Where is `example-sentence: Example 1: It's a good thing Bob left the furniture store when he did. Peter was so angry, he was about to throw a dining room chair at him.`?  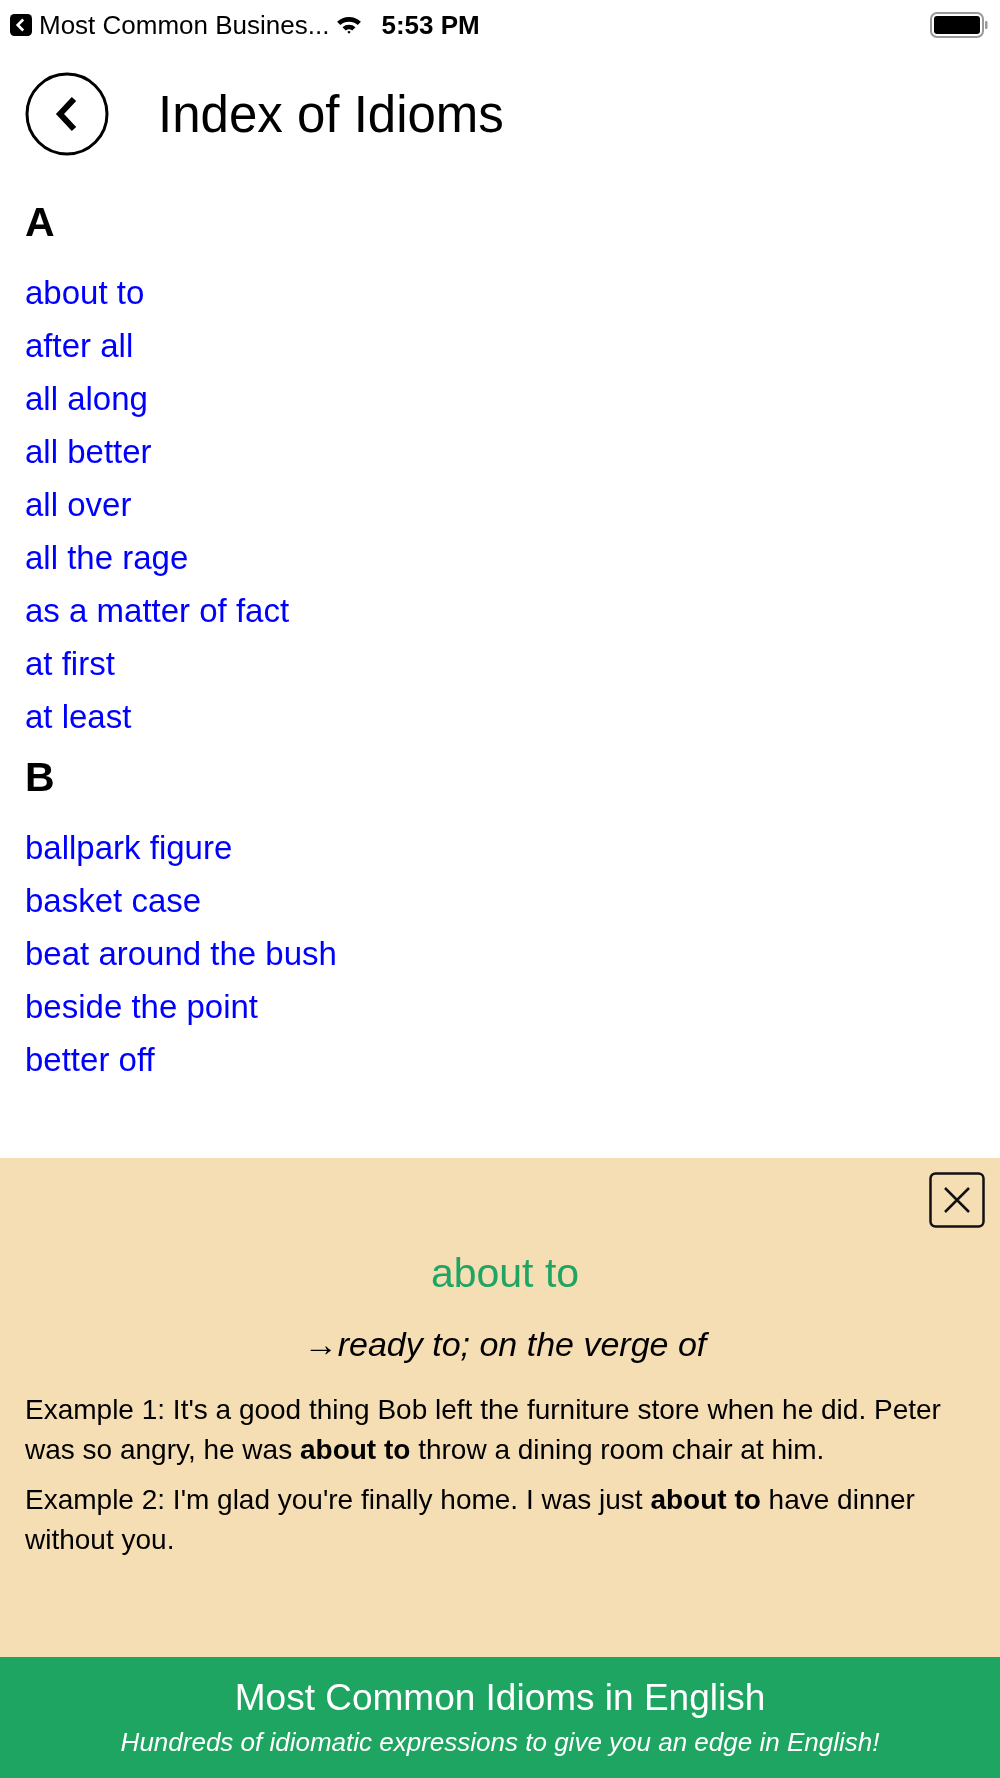 example-sentence: Example 1: It's a good thing Bob left the furniture store when he did. Peter was so angry, he was about to throw a dining room chair at him. is located at coordinates (483, 1430).